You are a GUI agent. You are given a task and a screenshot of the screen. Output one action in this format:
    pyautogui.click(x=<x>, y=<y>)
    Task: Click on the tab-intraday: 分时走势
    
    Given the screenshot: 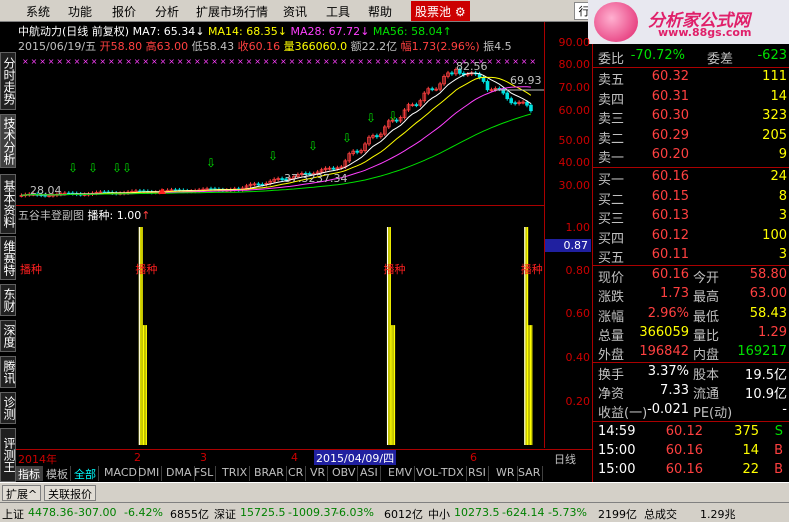 What is the action you would take?
    pyautogui.click(x=8, y=81)
    